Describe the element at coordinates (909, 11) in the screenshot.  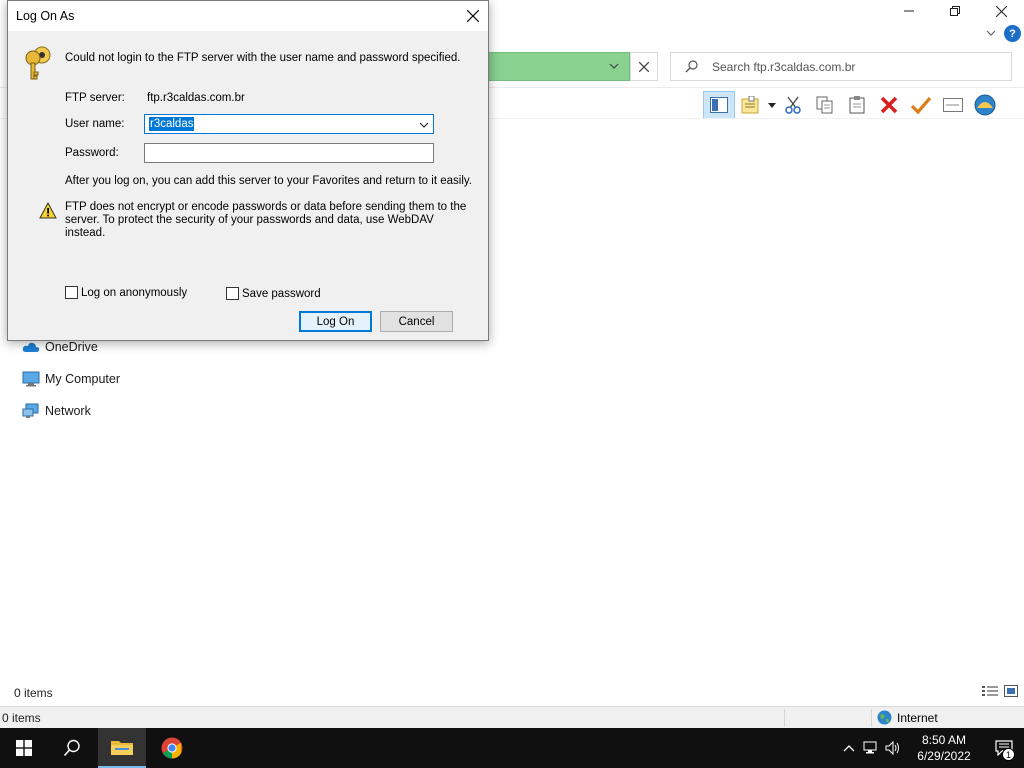
I see `minimize-button` at that location.